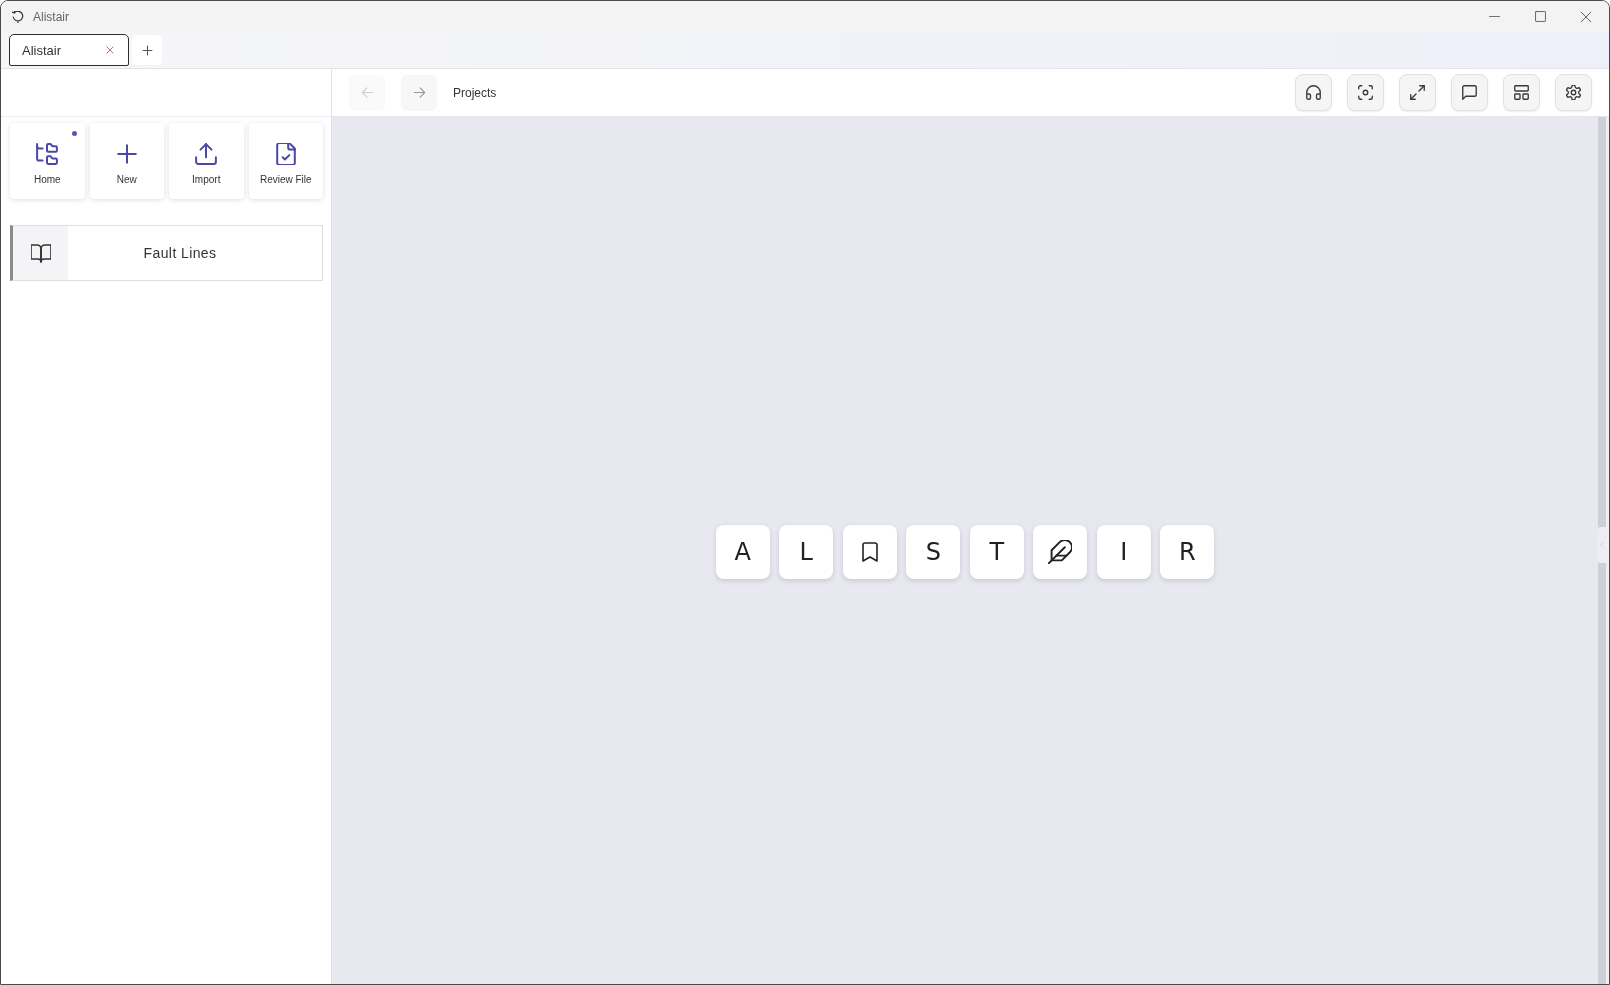 Image resolution: width=1610 pixels, height=985 pixels. What do you see at coordinates (166, 253) in the screenshot?
I see `project-item: Fault Lines` at bounding box center [166, 253].